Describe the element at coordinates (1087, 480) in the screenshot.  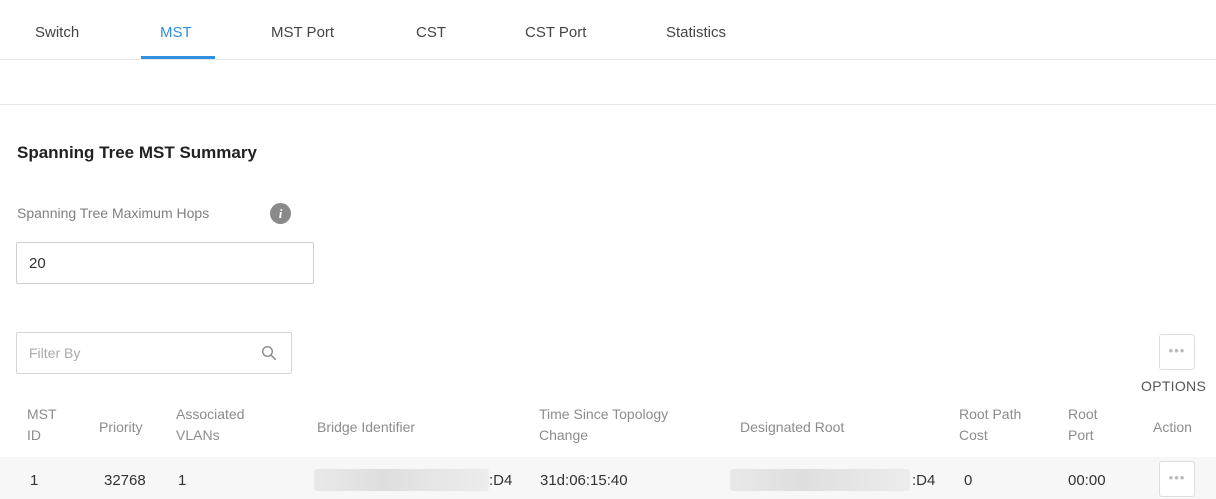
I see `cell-root-port: 00:00` at that location.